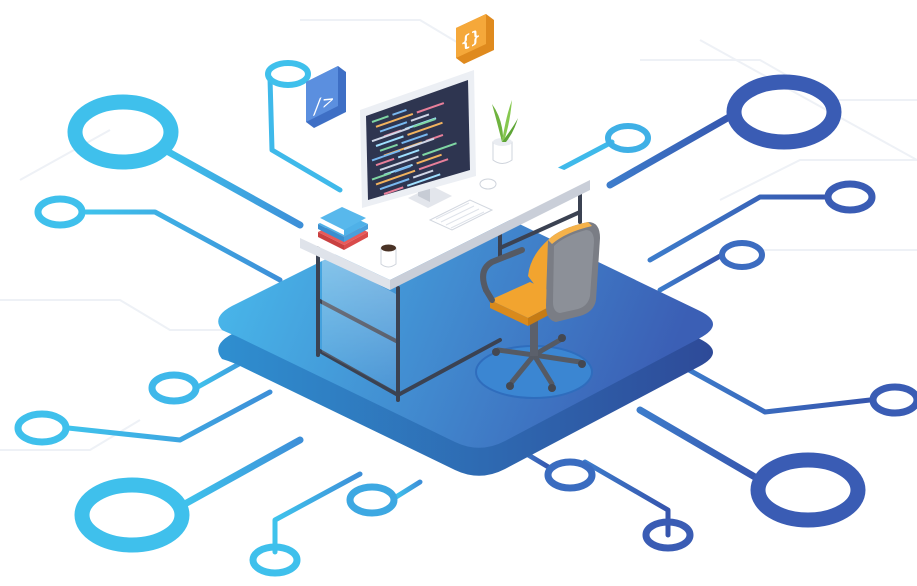 The height and width of the screenshot is (586, 917). I want to click on coffee-mug-icon, so click(388, 256).